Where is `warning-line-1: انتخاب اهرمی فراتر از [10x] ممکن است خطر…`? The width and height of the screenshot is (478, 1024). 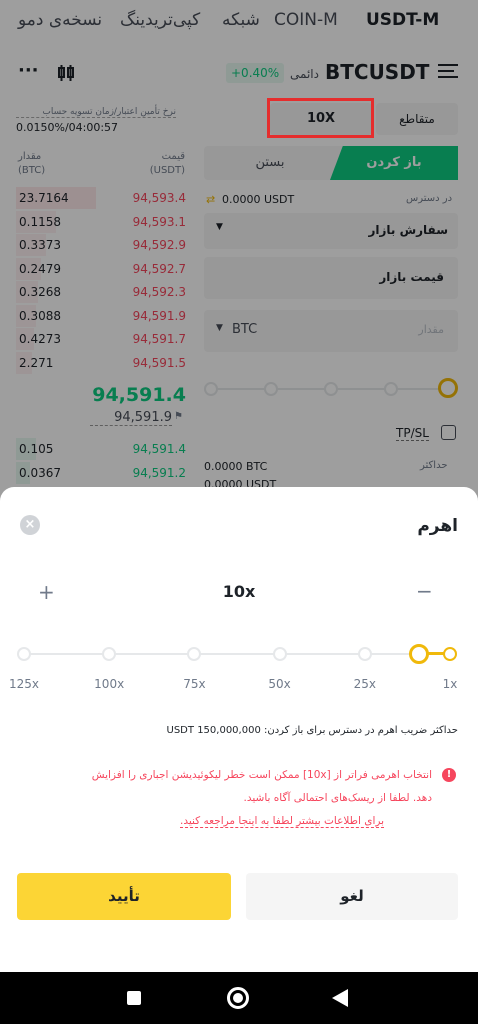
warning-line-1: انتخاب اهرمی فراتر از [10x] ممکن است خطر… is located at coordinates (261, 775).